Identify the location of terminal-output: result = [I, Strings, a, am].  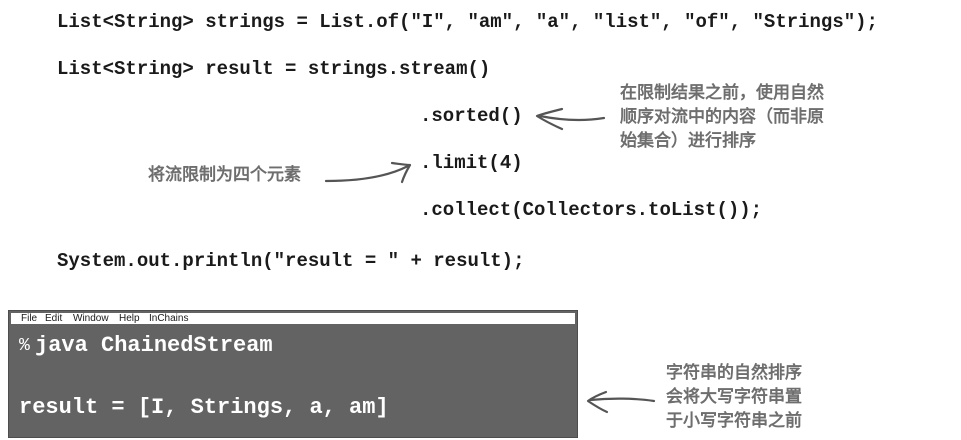
(204, 407).